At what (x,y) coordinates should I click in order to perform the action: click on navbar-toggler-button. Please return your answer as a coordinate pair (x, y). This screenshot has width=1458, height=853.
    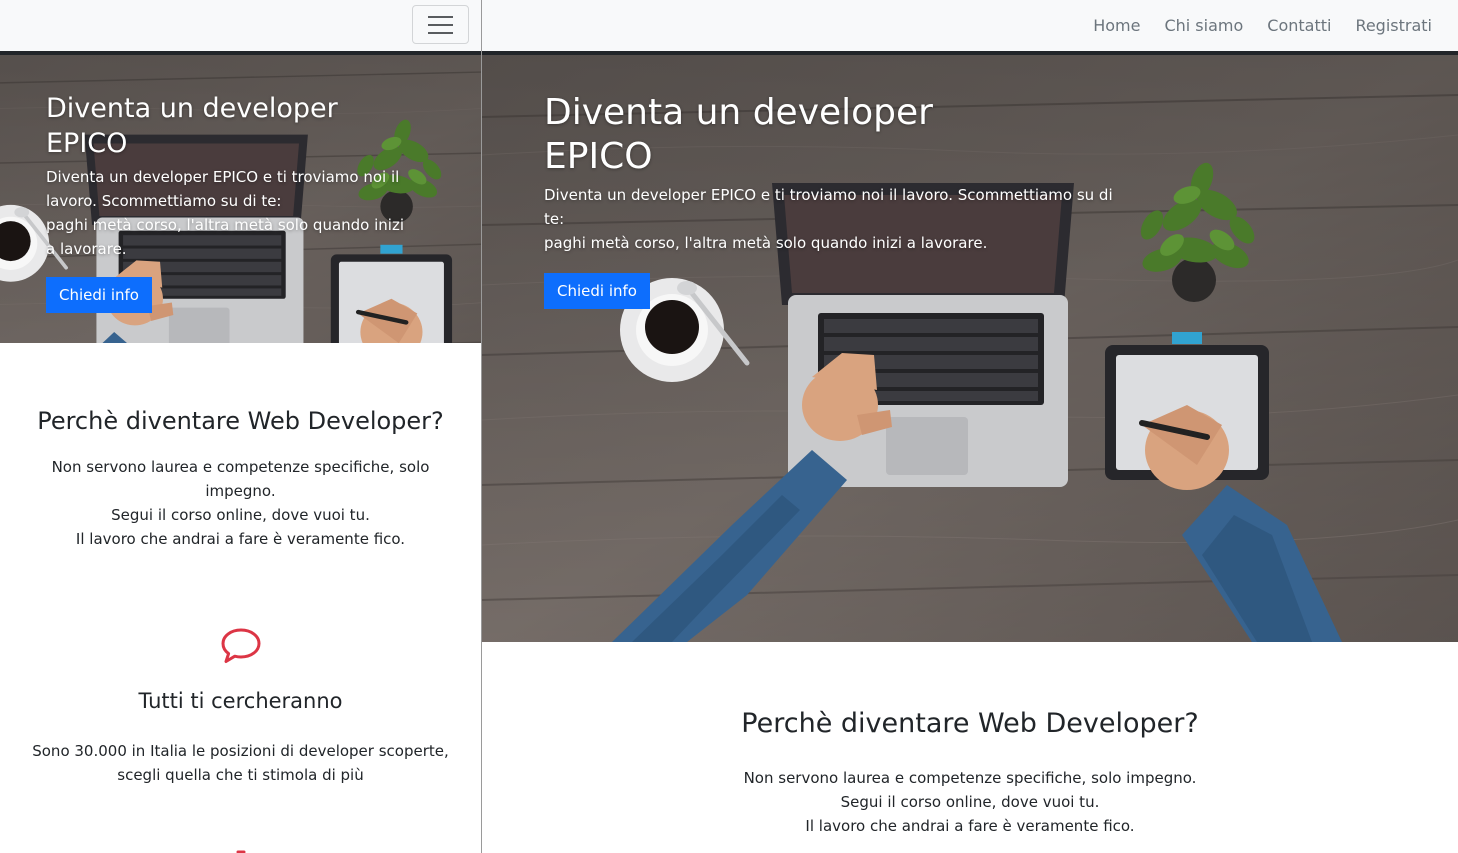
    Looking at the image, I should click on (440, 24).